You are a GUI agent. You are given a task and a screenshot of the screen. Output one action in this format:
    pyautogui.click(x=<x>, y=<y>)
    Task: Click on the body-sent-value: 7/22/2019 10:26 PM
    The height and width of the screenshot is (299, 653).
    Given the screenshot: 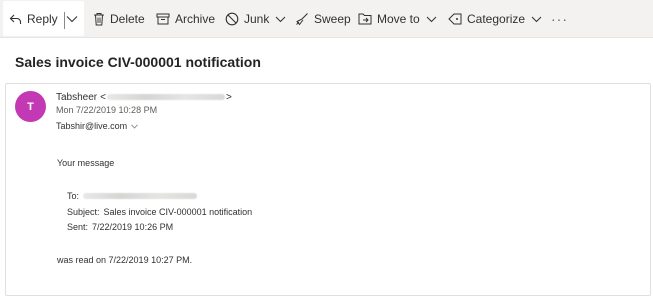 What is the action you would take?
    pyautogui.click(x=133, y=227)
    